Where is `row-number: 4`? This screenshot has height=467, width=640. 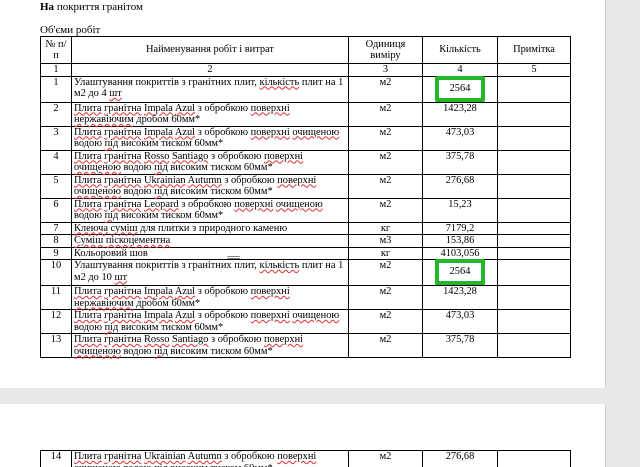
row-number: 4 is located at coordinates (56, 162).